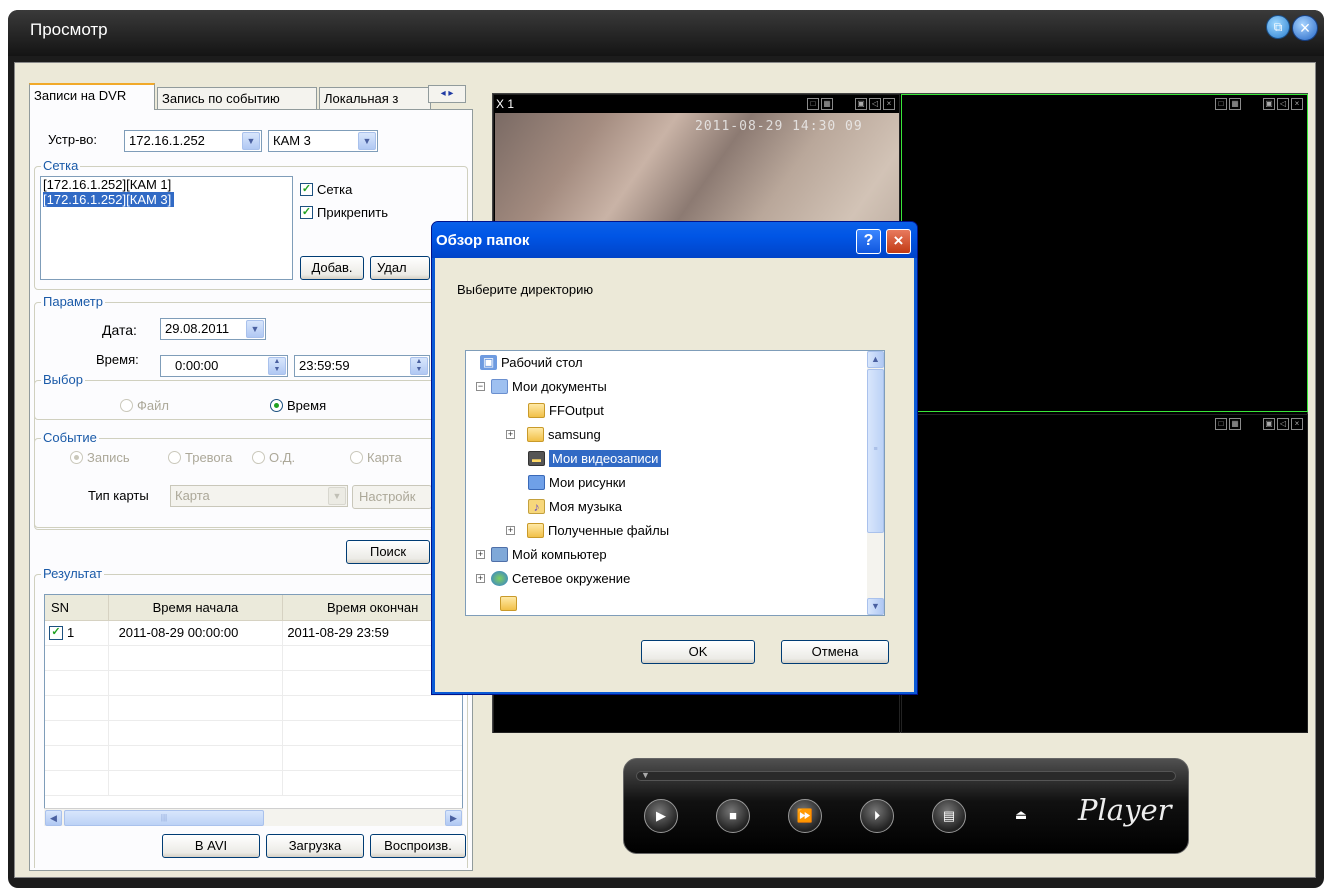 The width and height of the screenshot is (1329, 891). Describe the element at coordinates (307, 405) in the screenshot. I see `time-radio-label: Время` at that location.